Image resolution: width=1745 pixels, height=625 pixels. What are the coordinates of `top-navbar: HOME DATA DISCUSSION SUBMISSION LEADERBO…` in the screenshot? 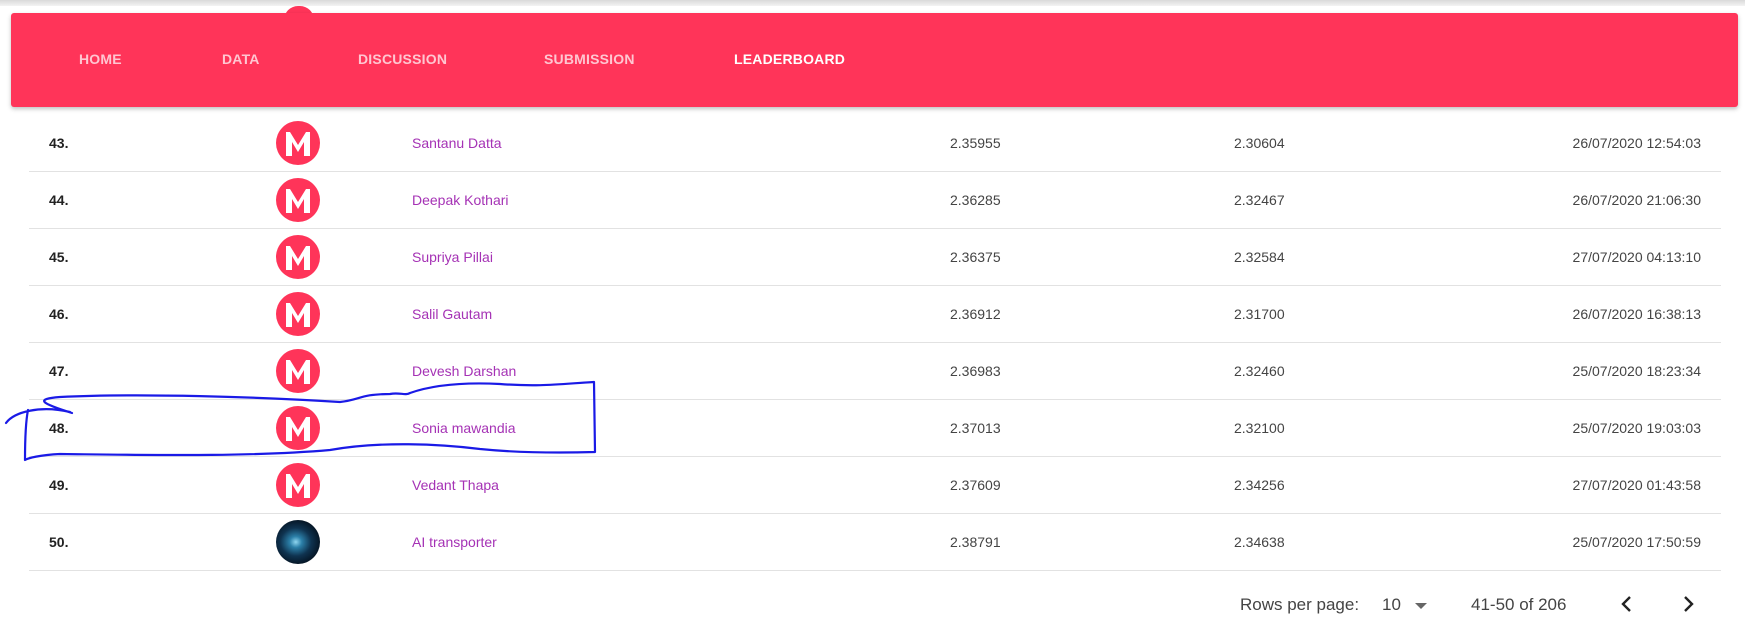 It's located at (874, 60).